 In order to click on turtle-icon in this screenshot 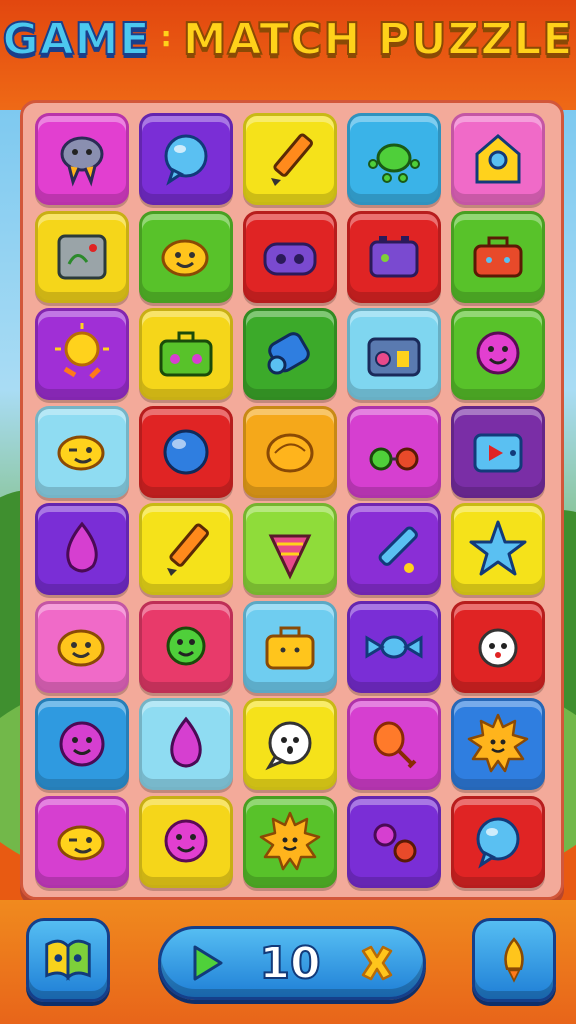, I will do `click(186, 645)`.